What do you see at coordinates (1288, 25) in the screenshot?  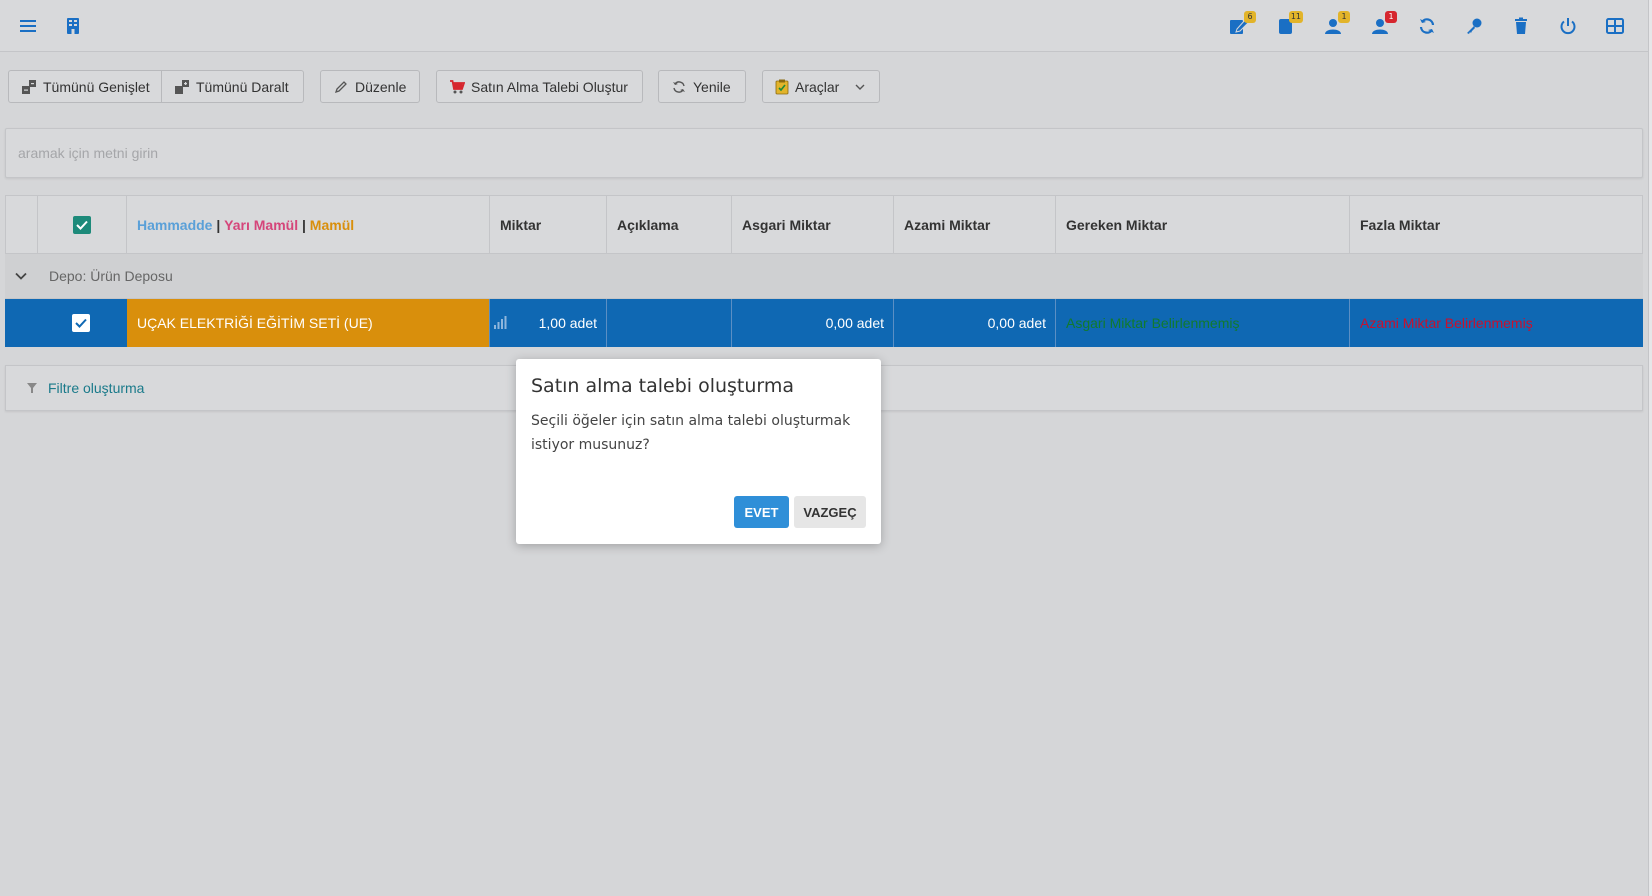 I see `book-icon: 11` at bounding box center [1288, 25].